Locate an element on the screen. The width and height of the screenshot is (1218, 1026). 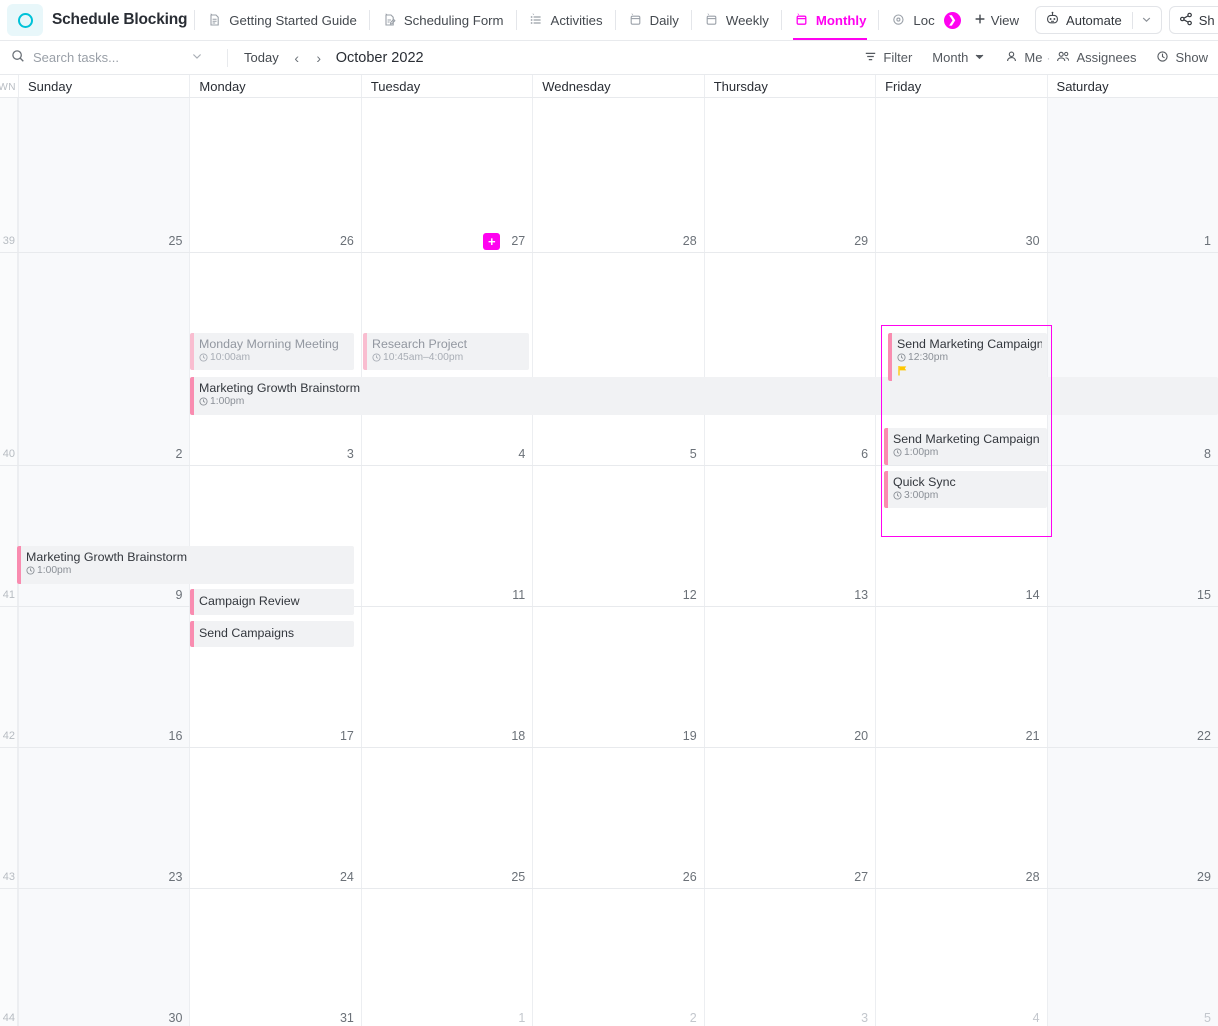
filter-button: Filter is located at coordinates (888, 58).